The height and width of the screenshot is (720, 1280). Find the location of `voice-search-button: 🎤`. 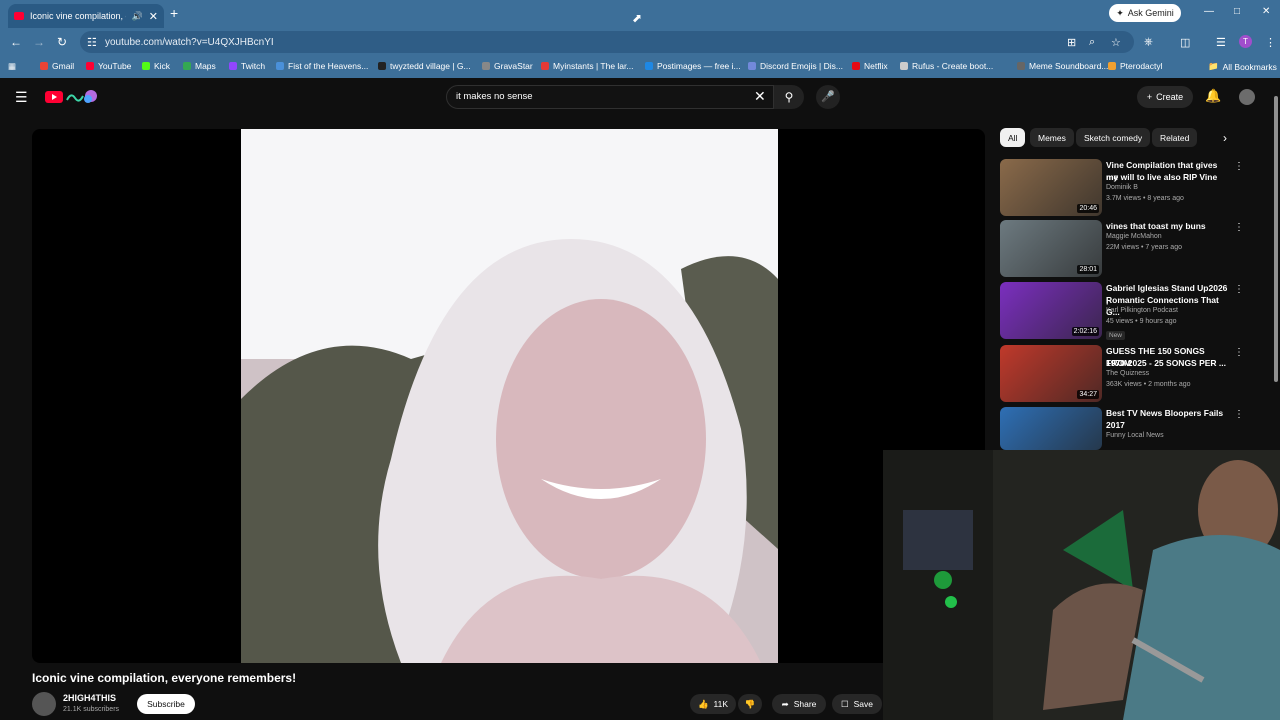

voice-search-button: 🎤 is located at coordinates (828, 97).